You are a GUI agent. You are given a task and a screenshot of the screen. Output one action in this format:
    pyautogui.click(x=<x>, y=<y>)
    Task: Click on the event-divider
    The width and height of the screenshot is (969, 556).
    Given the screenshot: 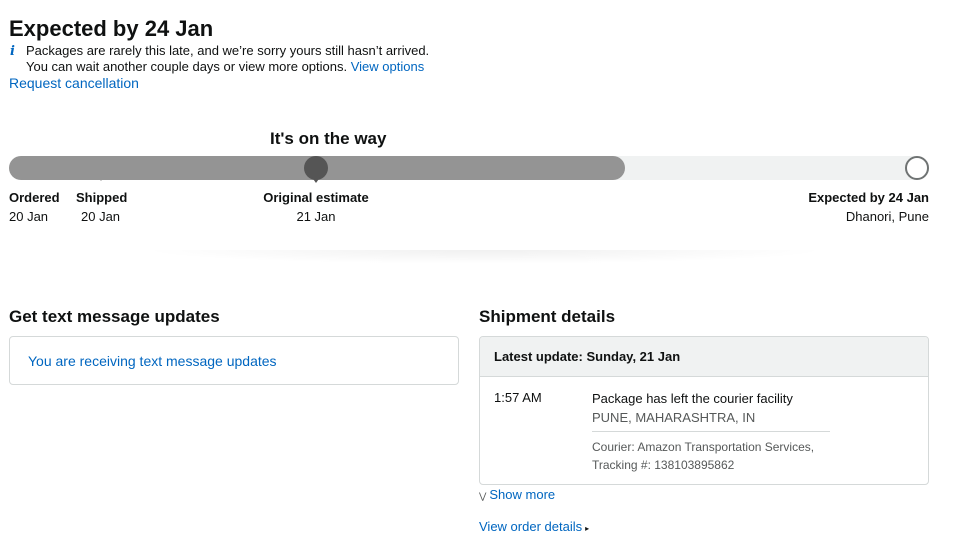 What is the action you would take?
    pyautogui.click(x=711, y=431)
    